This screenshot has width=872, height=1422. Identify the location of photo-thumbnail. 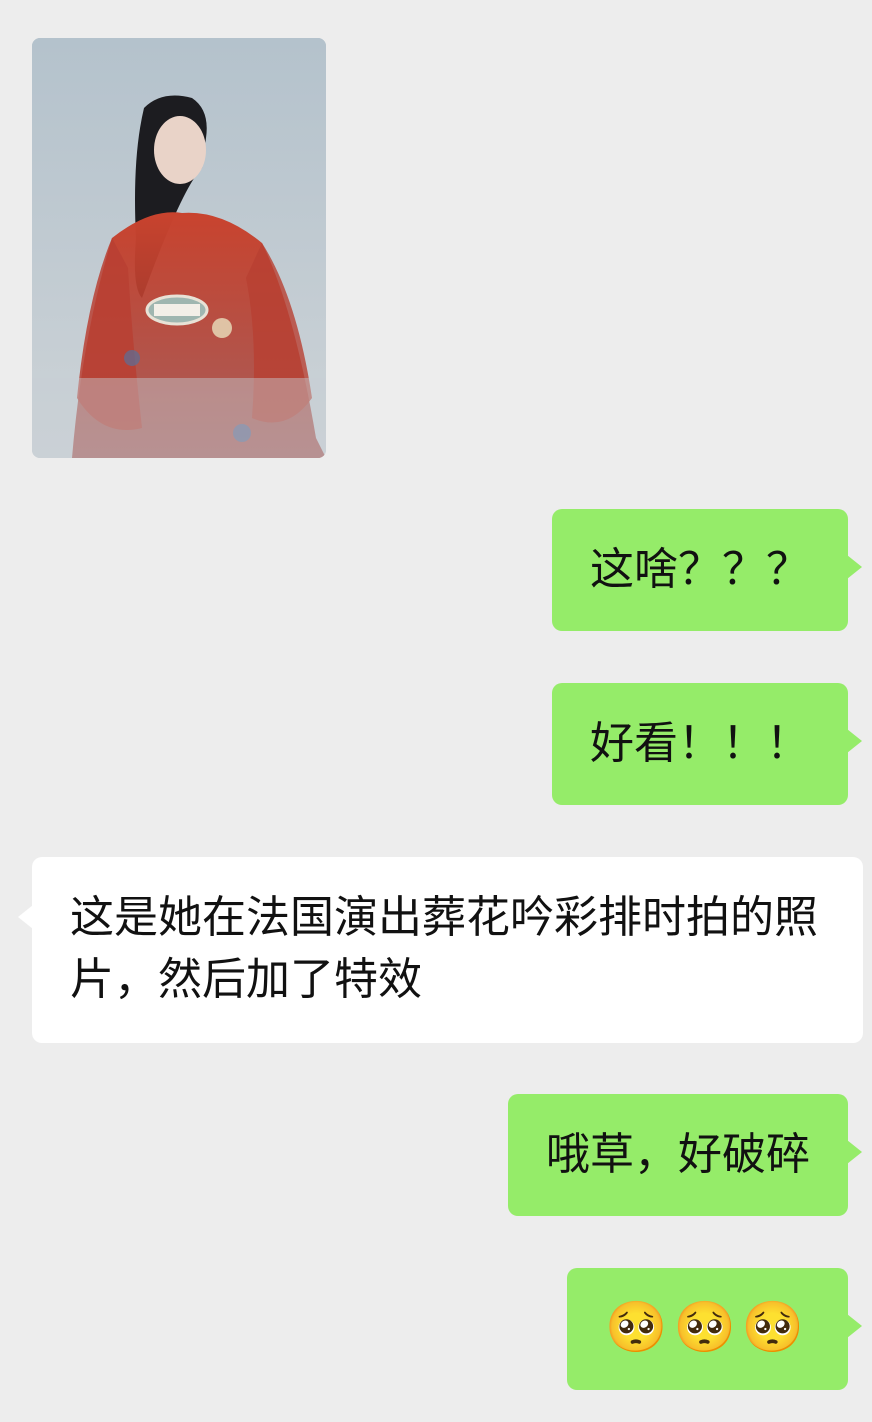
(179, 248).